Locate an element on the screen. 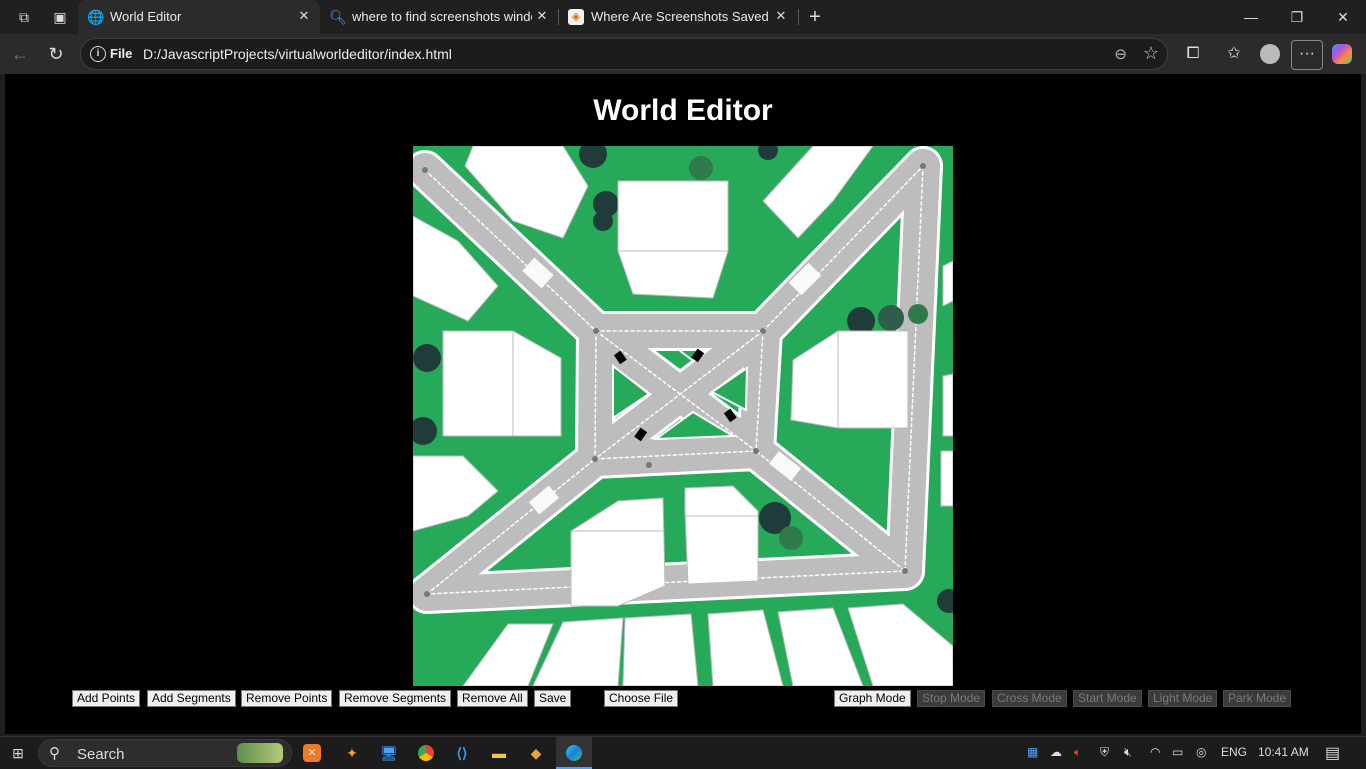 The image size is (1366, 769). favorites-icon: ✩ is located at coordinates (1234, 54).